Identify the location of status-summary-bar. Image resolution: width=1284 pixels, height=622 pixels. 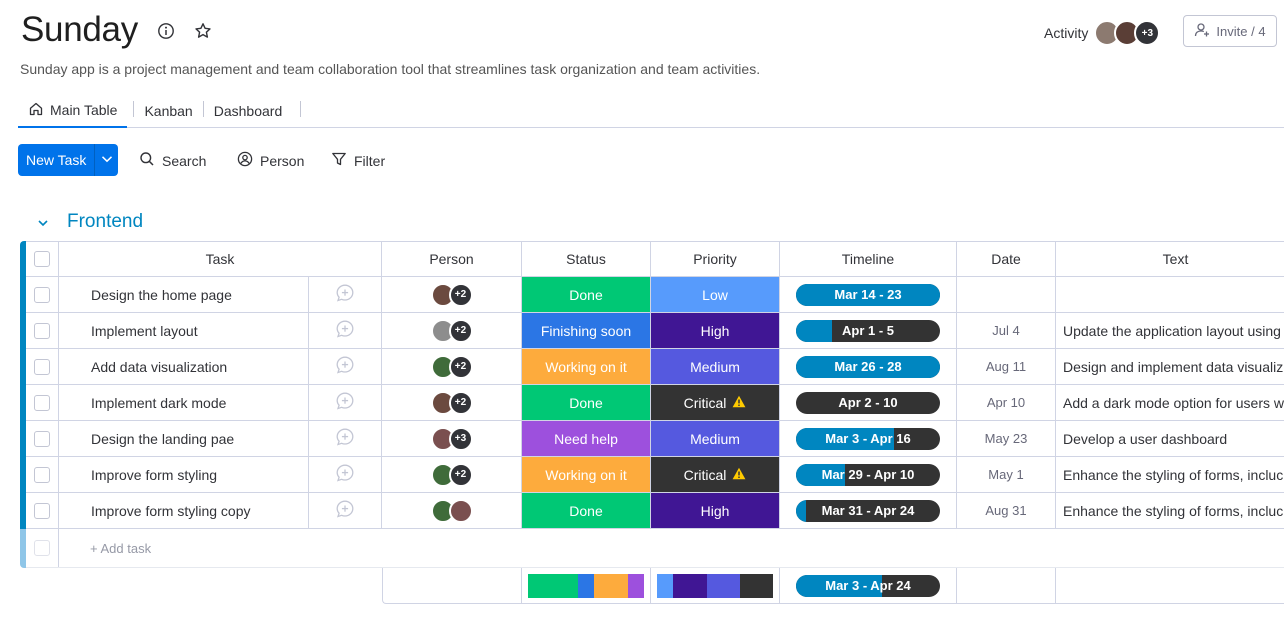
(586, 585).